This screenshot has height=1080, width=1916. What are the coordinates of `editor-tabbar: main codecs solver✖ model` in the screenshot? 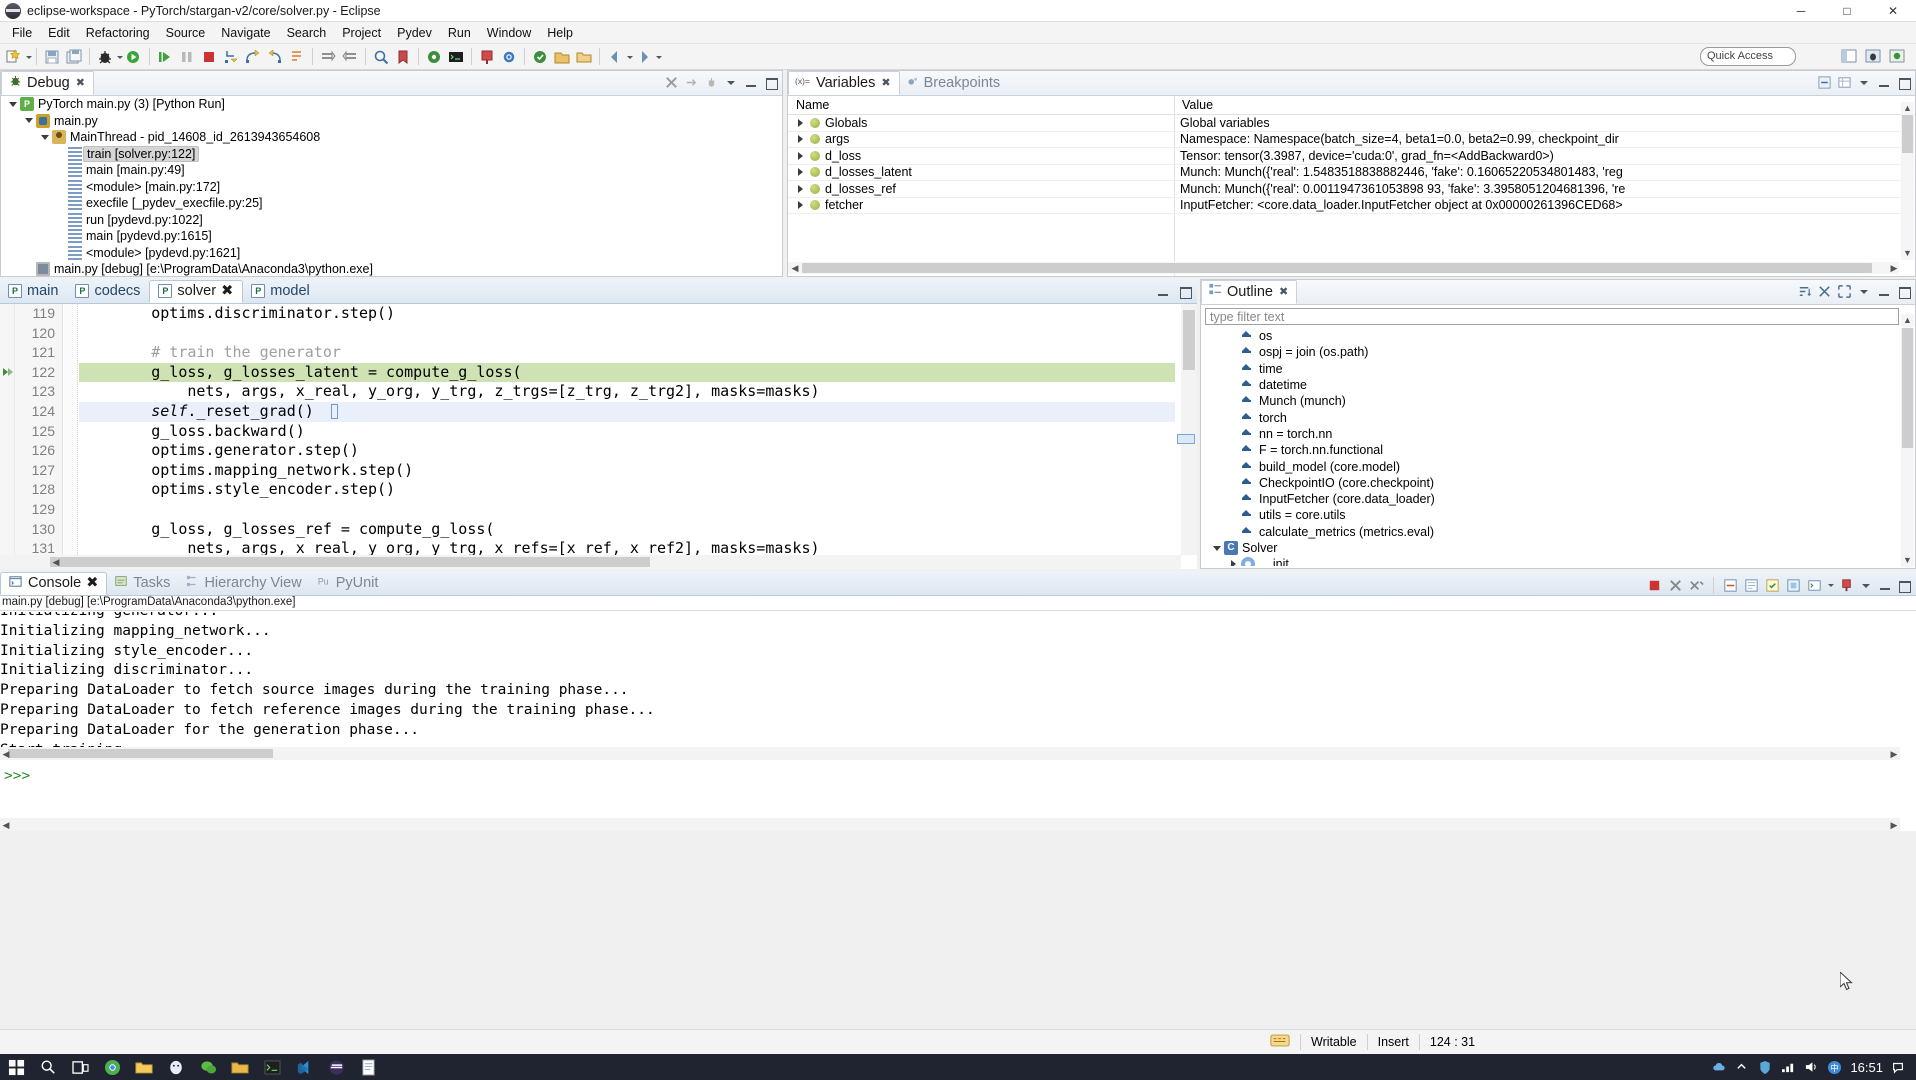 It's located at (598, 291).